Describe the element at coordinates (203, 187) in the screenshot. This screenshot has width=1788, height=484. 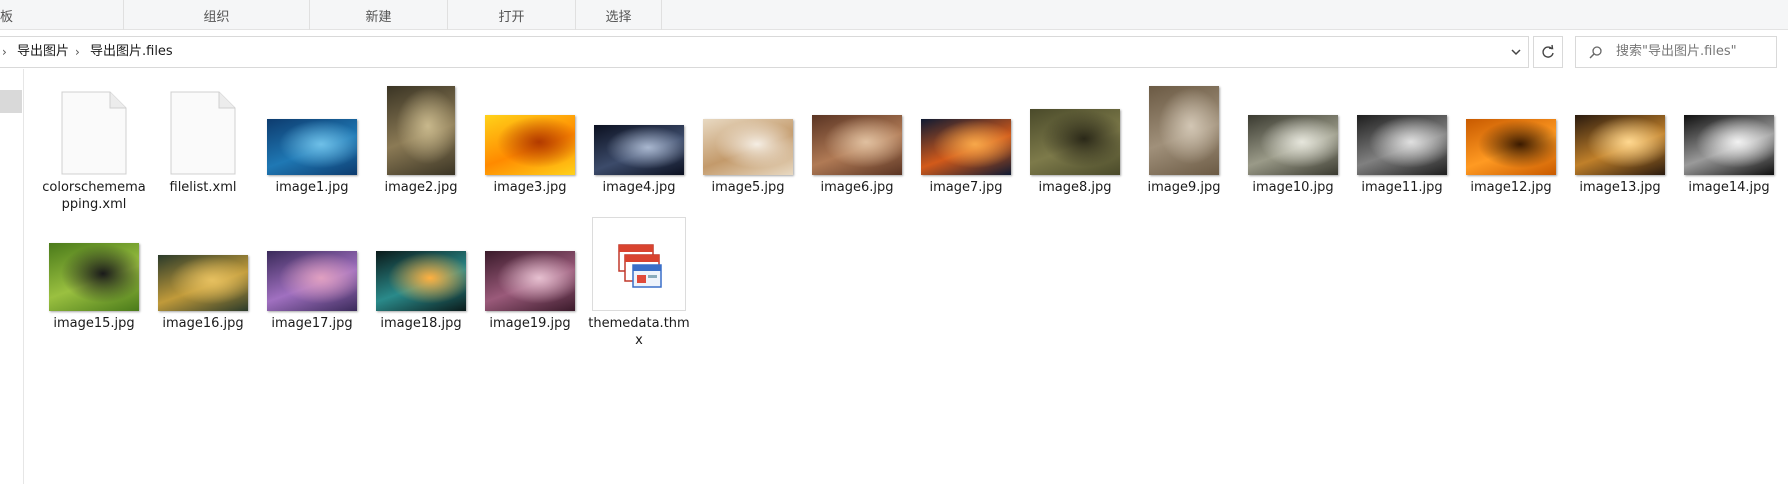
I see `file-name-label: filelist.xml` at that location.